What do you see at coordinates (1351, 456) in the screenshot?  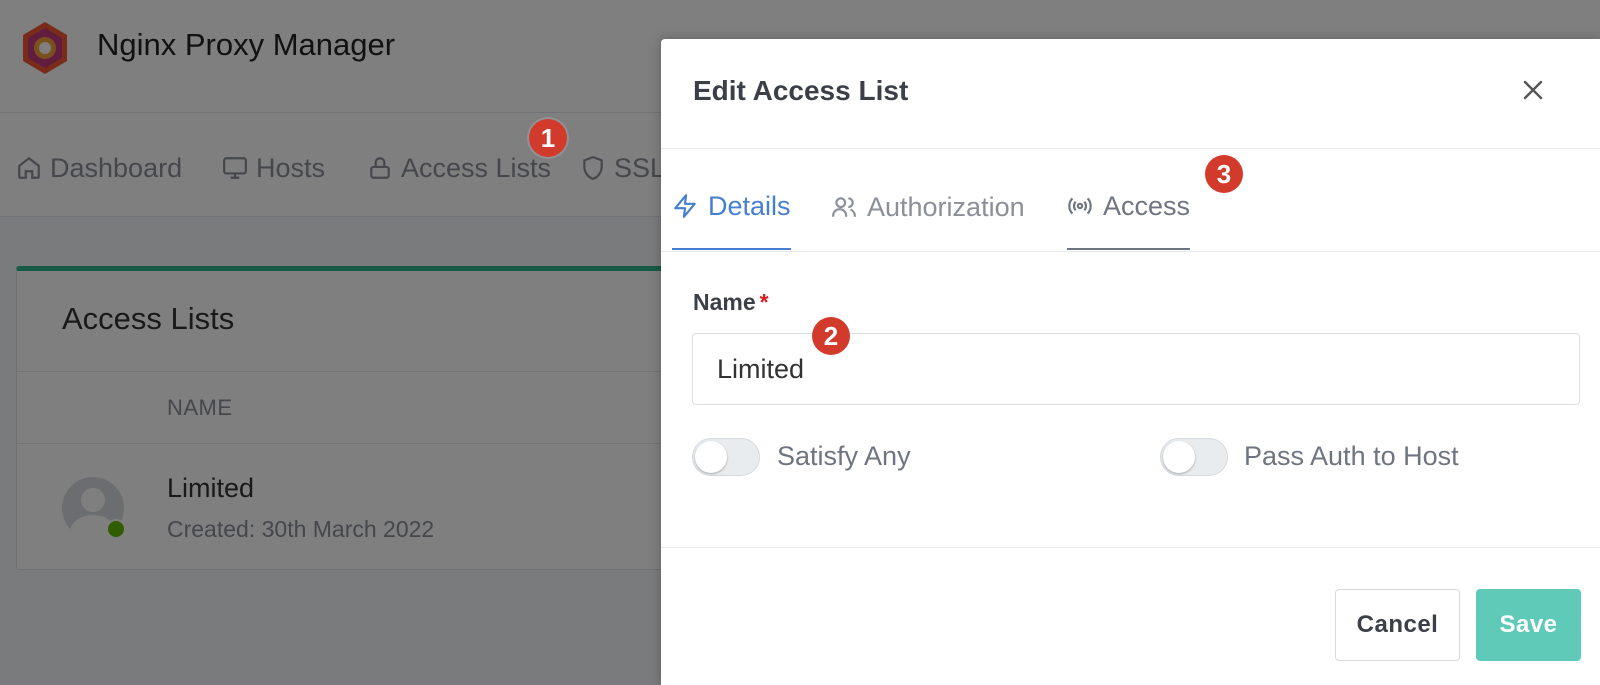 I see `pass-auth-label: Pass Auth to Host` at bounding box center [1351, 456].